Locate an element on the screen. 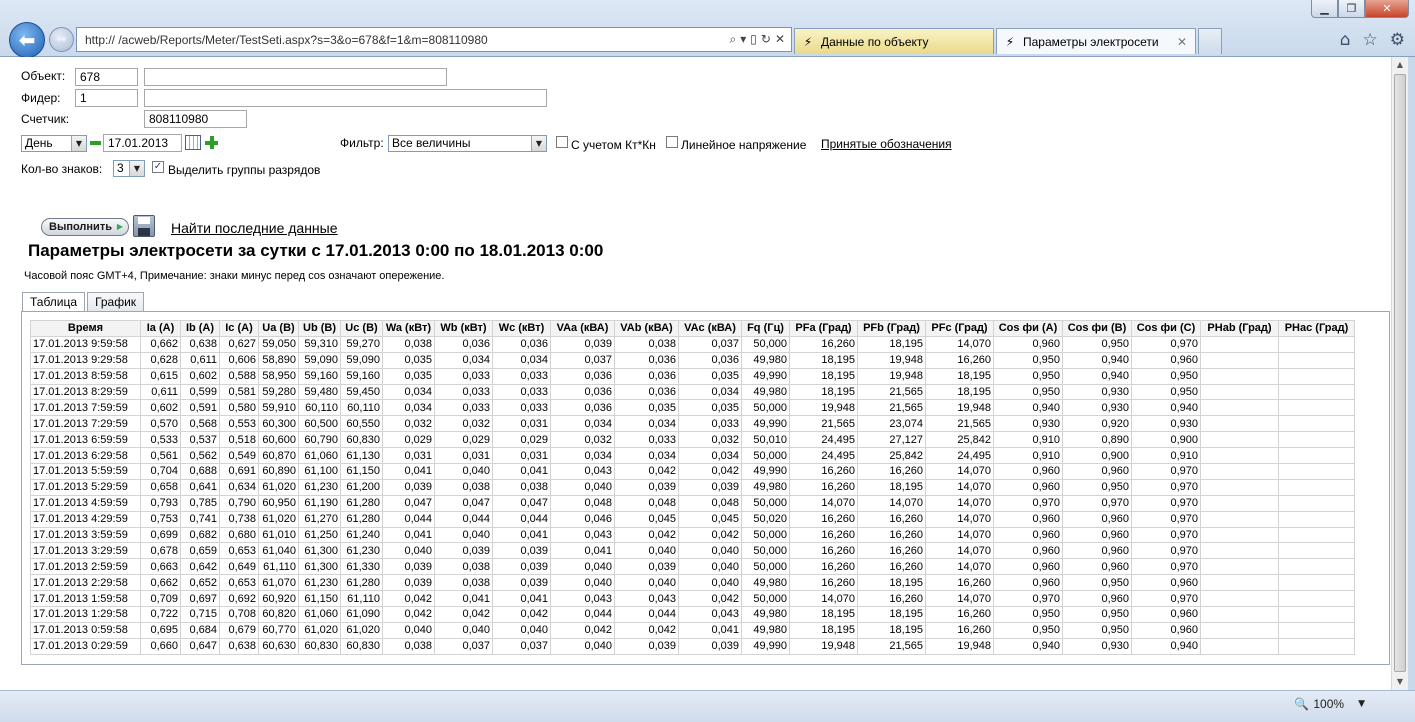 The width and height of the screenshot is (1415, 722). tab-grid-parameters: ⚡ Параметры электросети ✕ is located at coordinates (1096, 41).